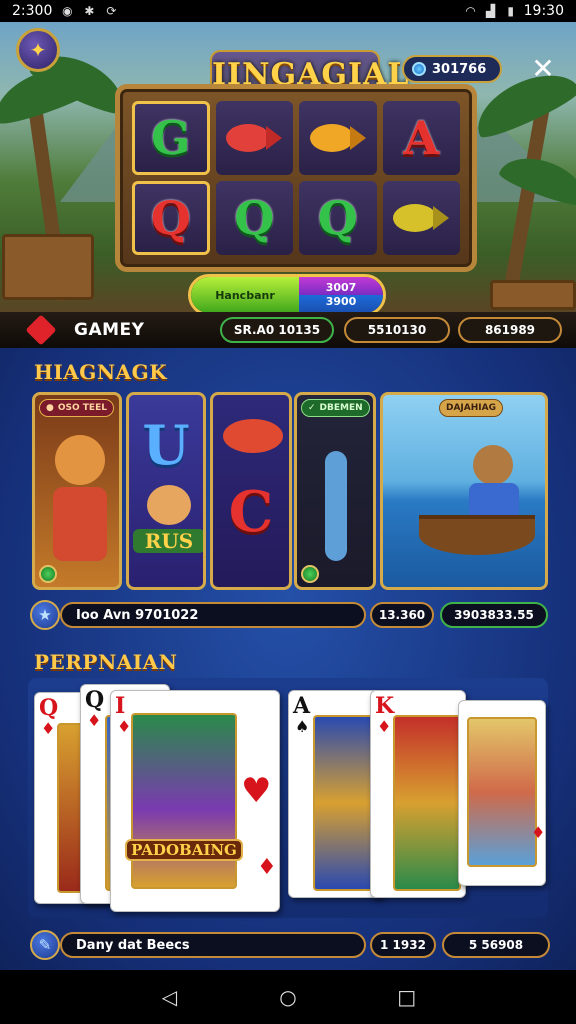 This screenshot has width=576, height=1024. I want to click on tile-tag-text: DAJAHIAG, so click(471, 408).